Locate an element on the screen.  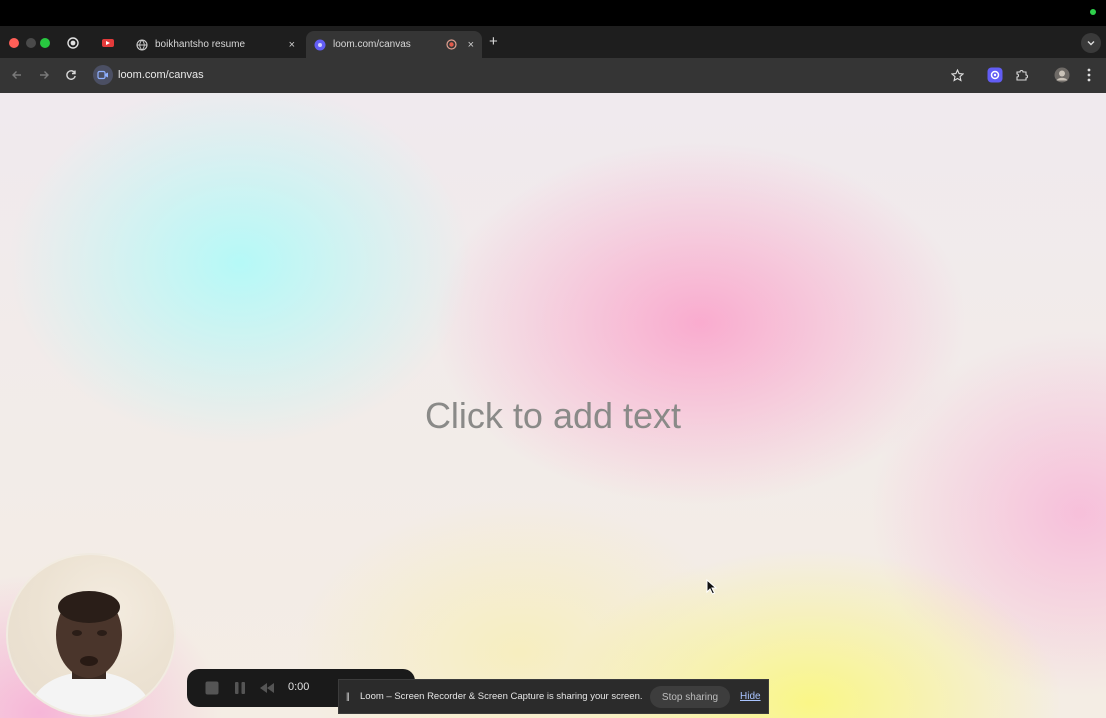
tab-loom-canvas: loom.com/canvas × is located at coordinates (394, 44).